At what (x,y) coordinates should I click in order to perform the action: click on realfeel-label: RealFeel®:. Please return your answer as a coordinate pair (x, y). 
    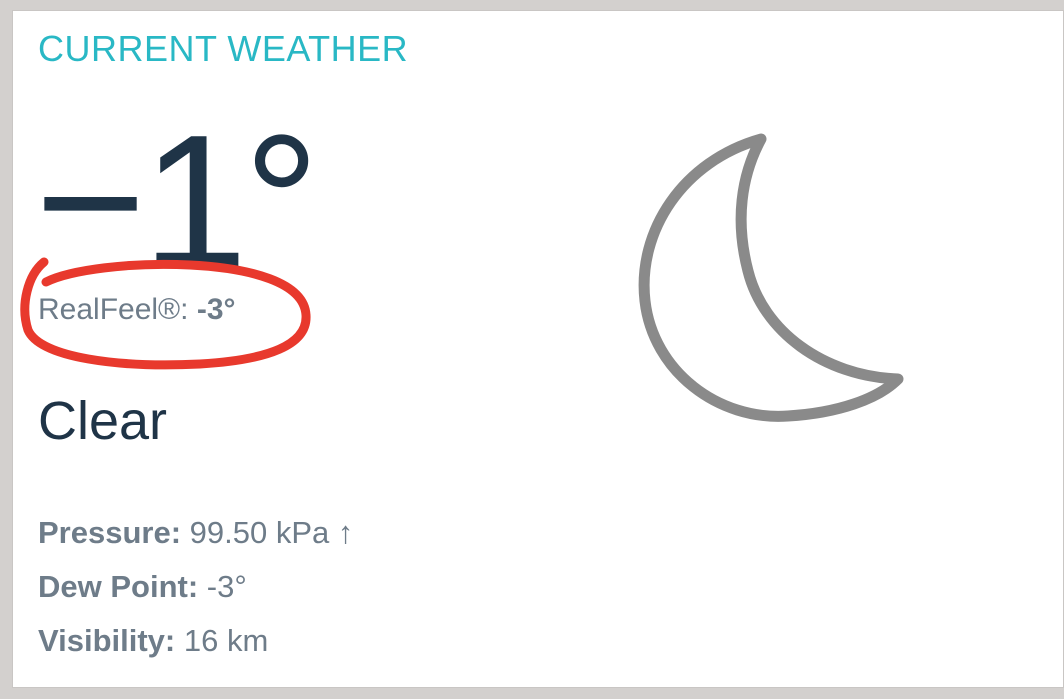
    Looking at the image, I should click on (113, 309).